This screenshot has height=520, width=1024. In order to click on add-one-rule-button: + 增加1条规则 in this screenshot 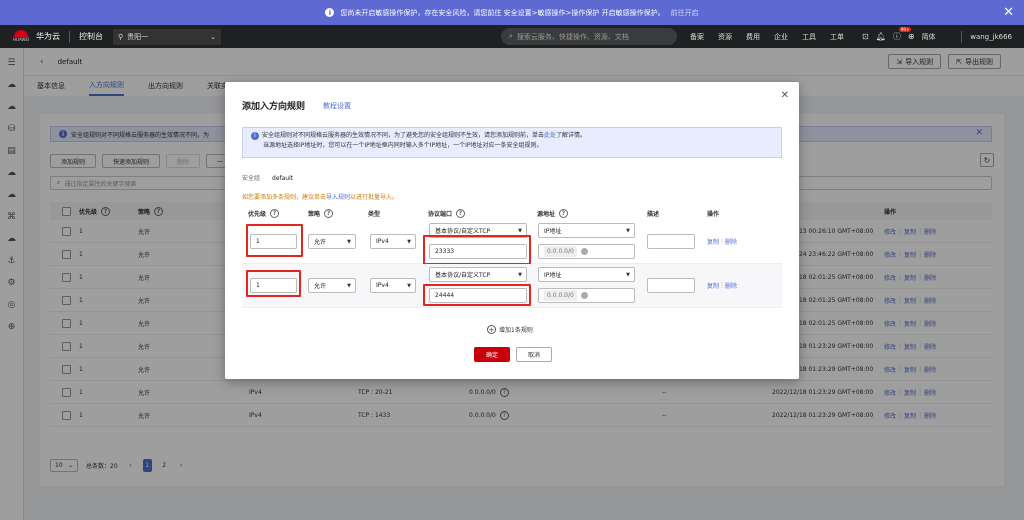, I will do `click(510, 329)`.